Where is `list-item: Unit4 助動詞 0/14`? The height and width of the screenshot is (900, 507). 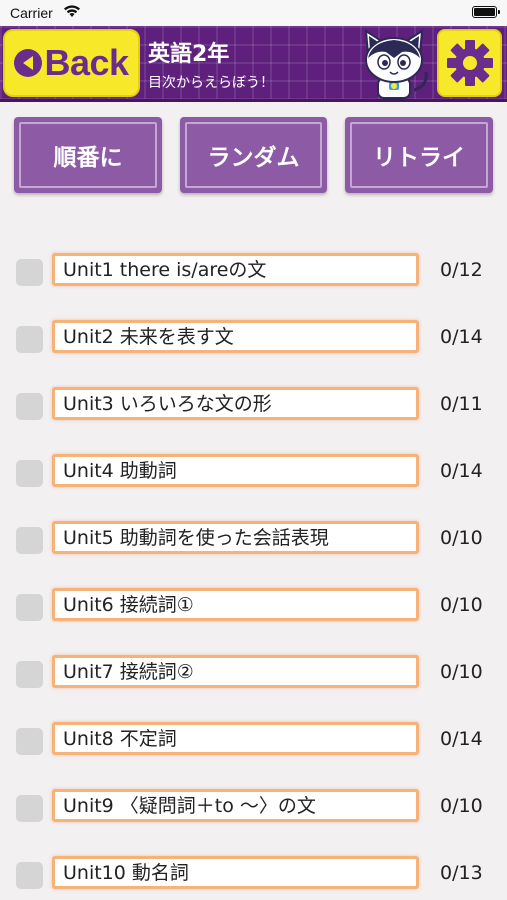
list-item: Unit4 助動詞 0/14 is located at coordinates (253, 474).